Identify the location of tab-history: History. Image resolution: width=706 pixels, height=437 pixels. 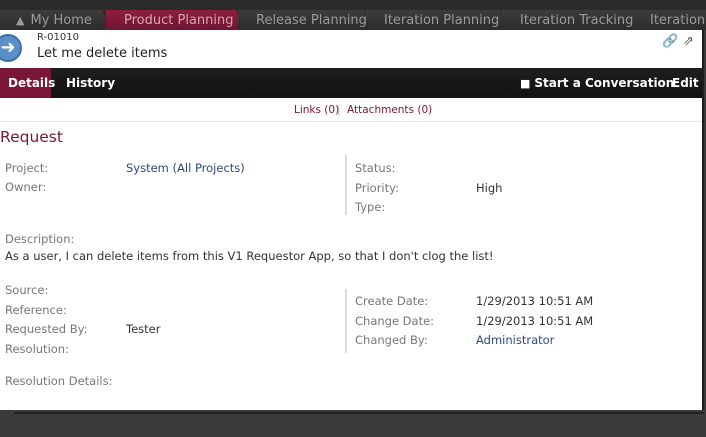
(90, 83).